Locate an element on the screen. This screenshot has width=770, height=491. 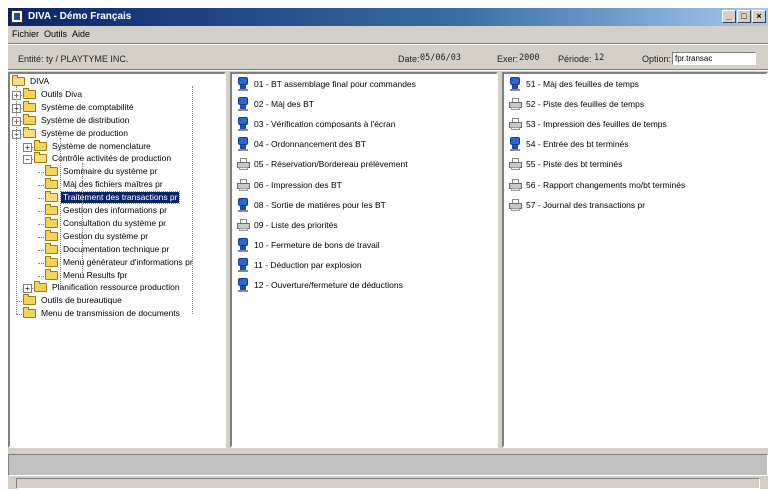
program-item-53-impression-des-feuilles-de-temps: 53 - Impression des feuilles de temps is located at coordinates (635, 124).